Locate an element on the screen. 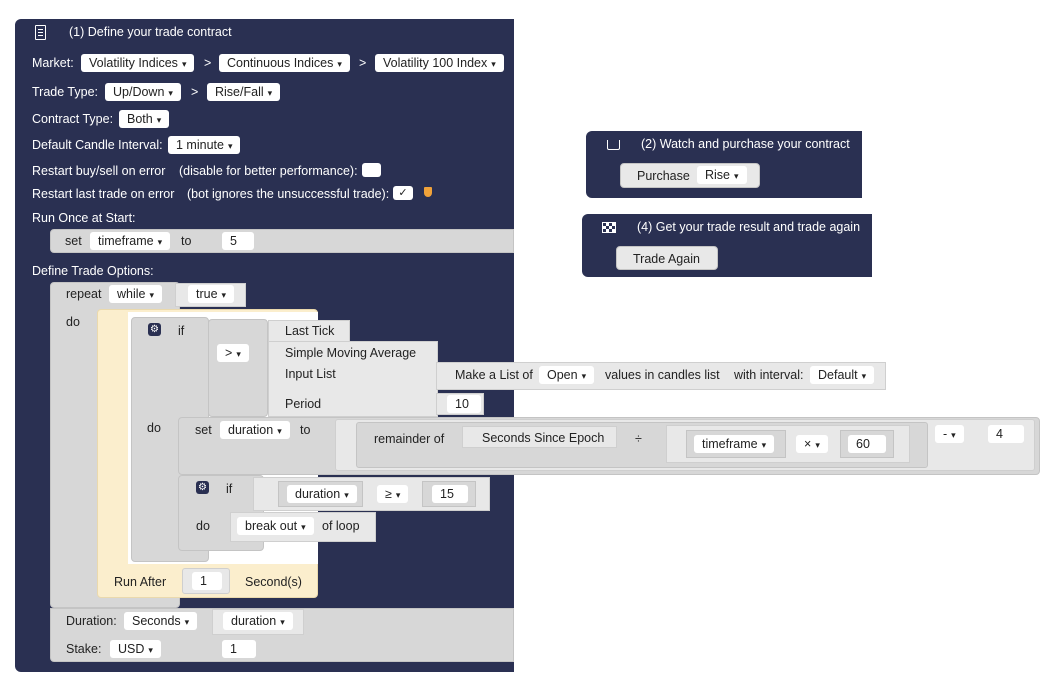  divide-sign: ÷ is located at coordinates (638, 439).